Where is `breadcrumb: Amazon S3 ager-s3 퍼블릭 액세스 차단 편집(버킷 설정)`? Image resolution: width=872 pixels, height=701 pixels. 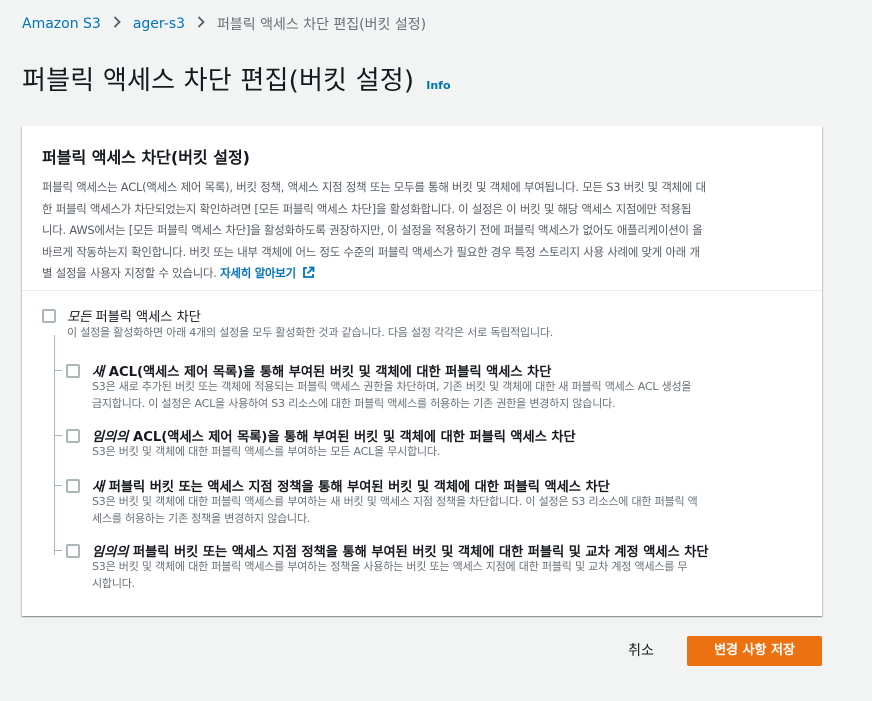 breadcrumb: Amazon S3 ager-s3 퍼블릭 액세스 차단 편집(버킷 설정) is located at coordinates (224, 24).